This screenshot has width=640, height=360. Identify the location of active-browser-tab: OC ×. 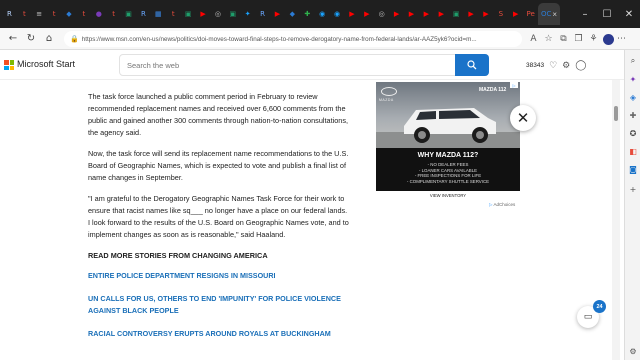
(549, 14).